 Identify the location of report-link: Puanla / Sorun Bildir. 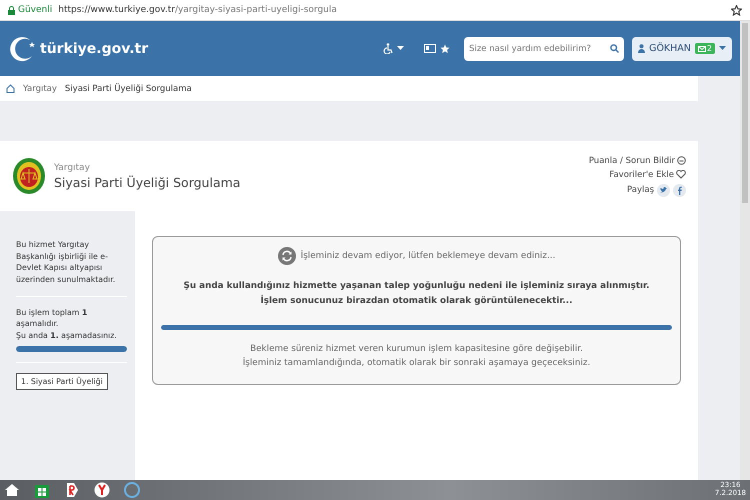
(637, 161).